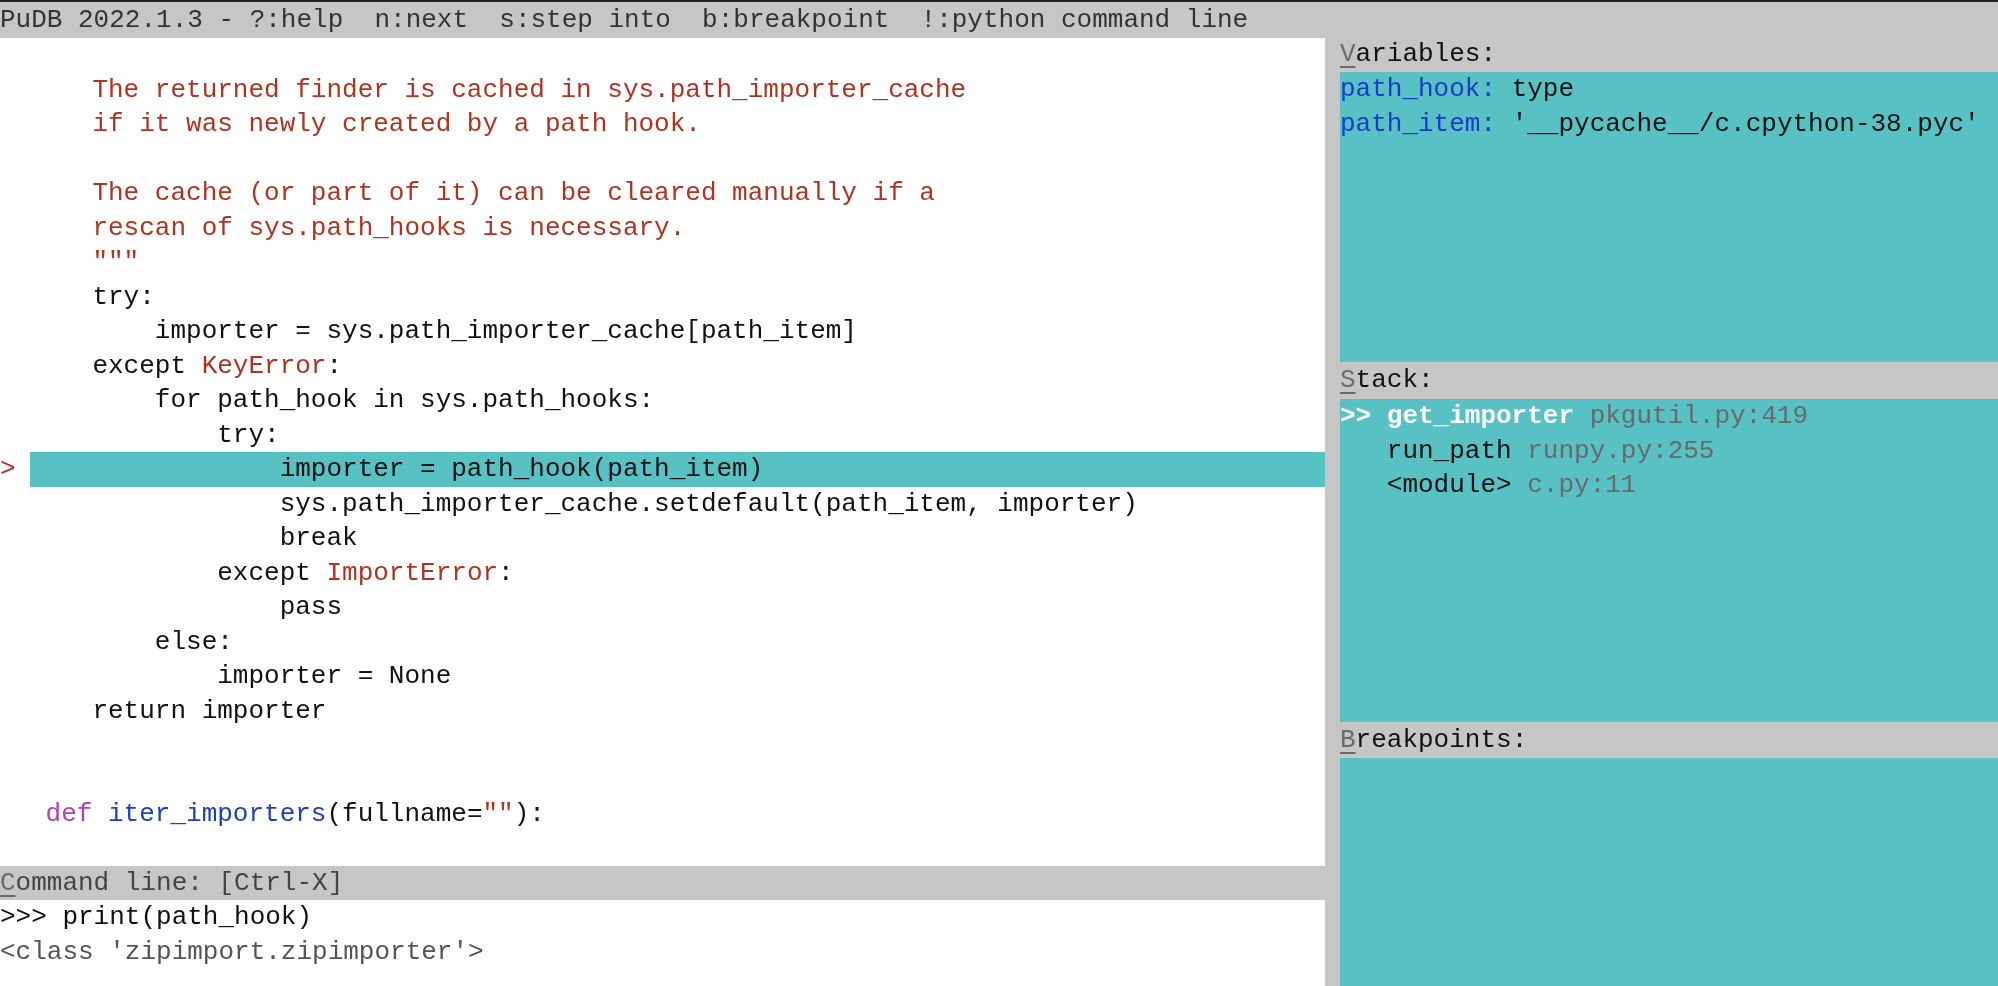 Image resolution: width=1998 pixels, height=986 pixels. Describe the element at coordinates (396, 124) in the screenshot. I see `code-line: if it was newly created by a path hook.` at that location.